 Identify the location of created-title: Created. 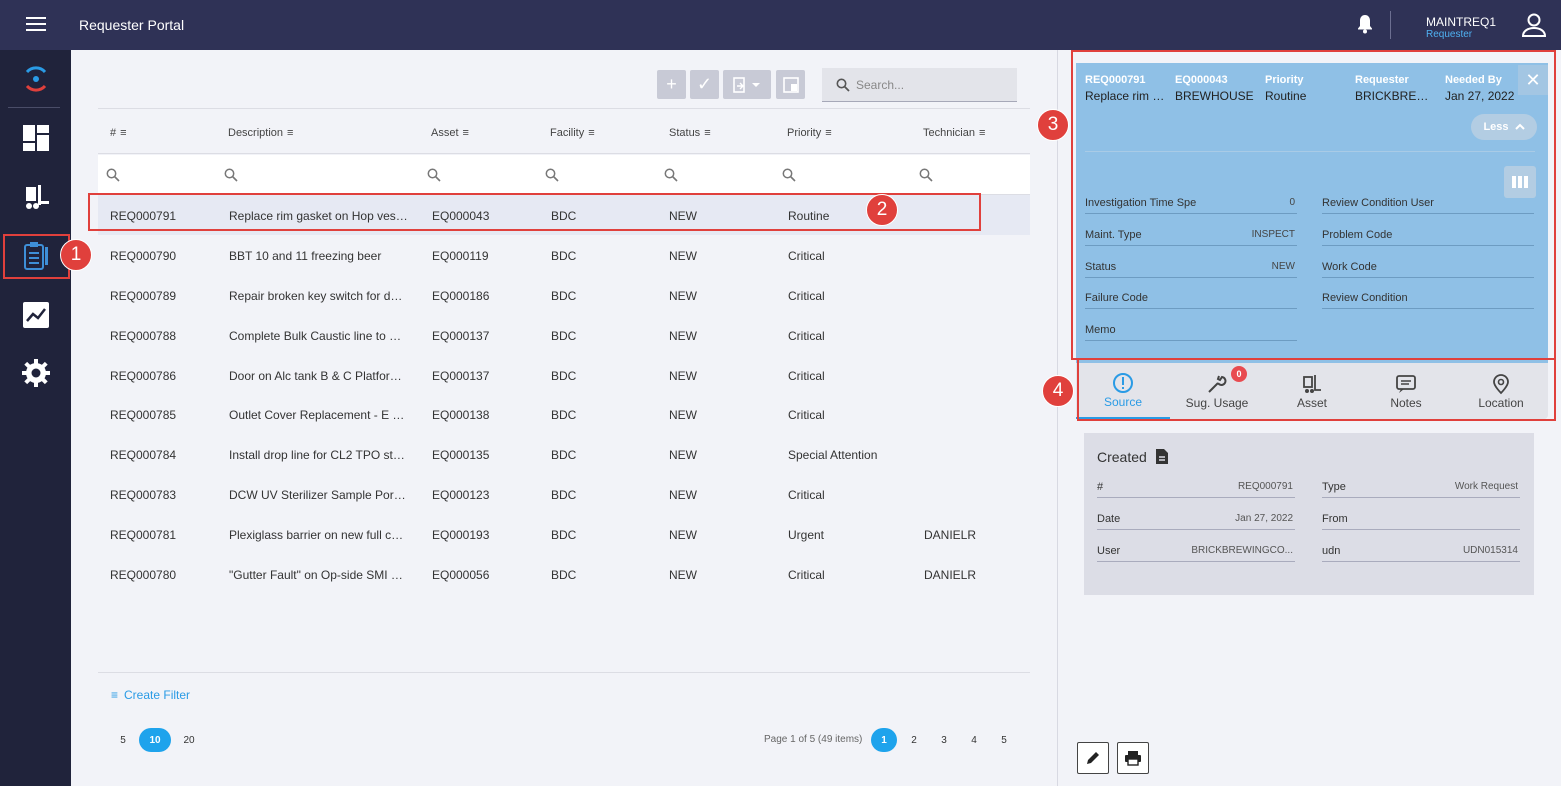
(1133, 456).